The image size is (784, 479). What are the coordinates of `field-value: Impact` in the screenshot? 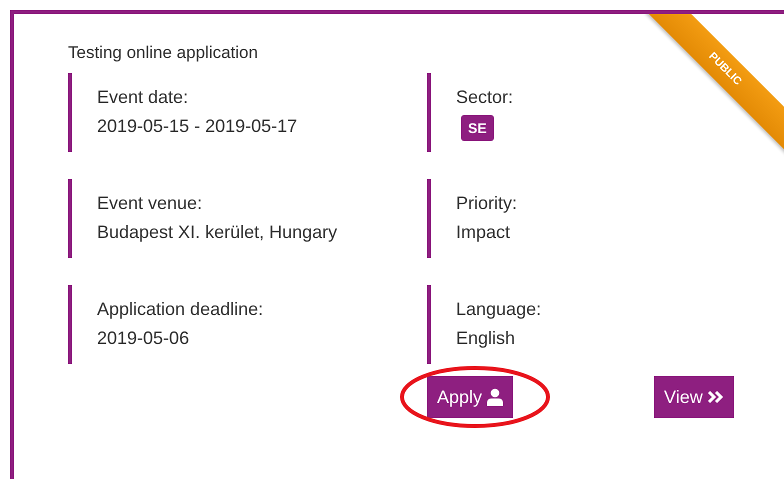 It's located at (483, 232).